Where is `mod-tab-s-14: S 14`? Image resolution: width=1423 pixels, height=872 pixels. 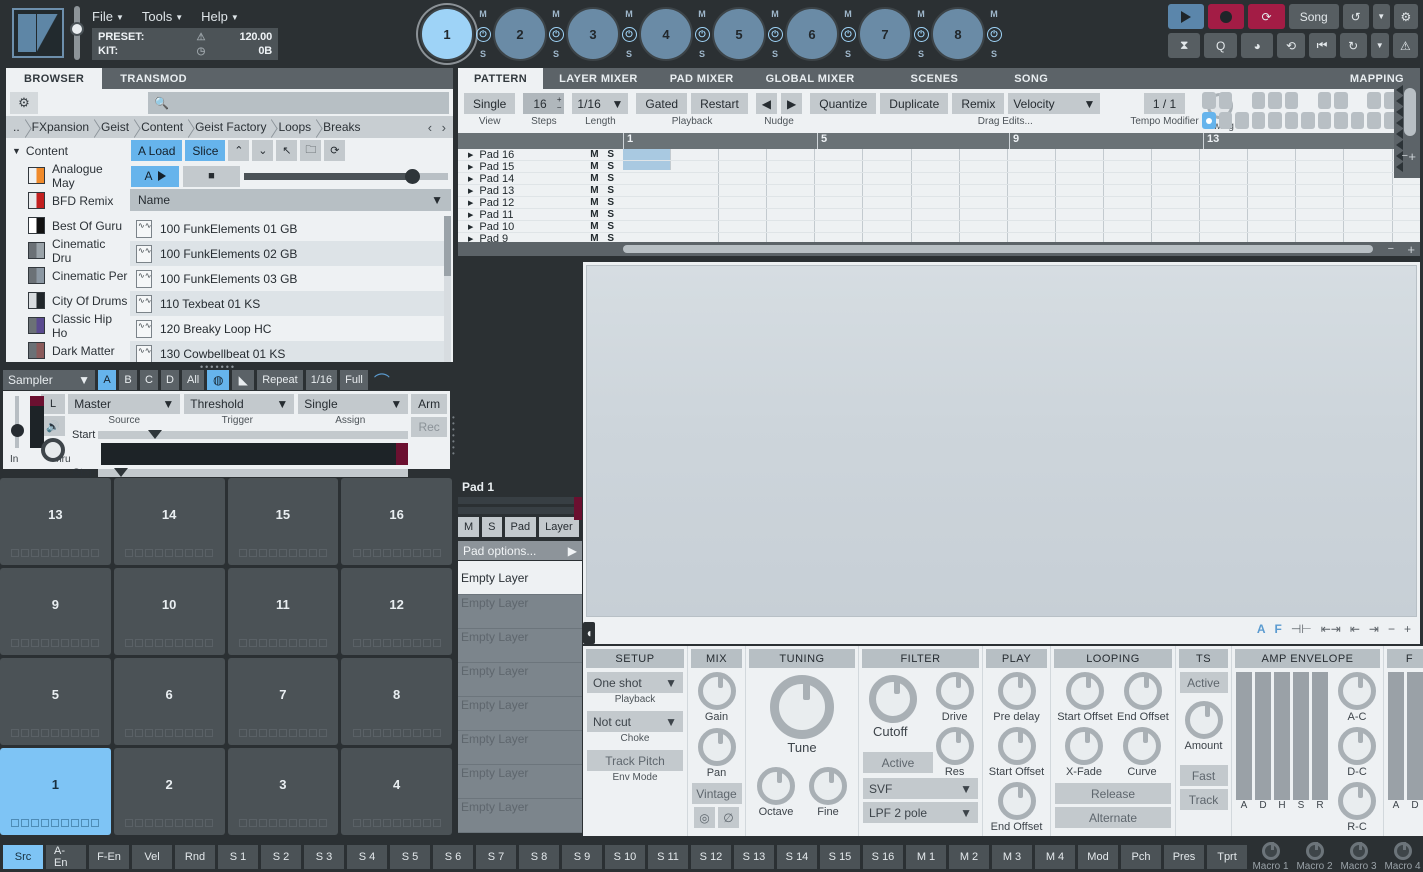
mod-tab-s-14: S 14 is located at coordinates (797, 857).